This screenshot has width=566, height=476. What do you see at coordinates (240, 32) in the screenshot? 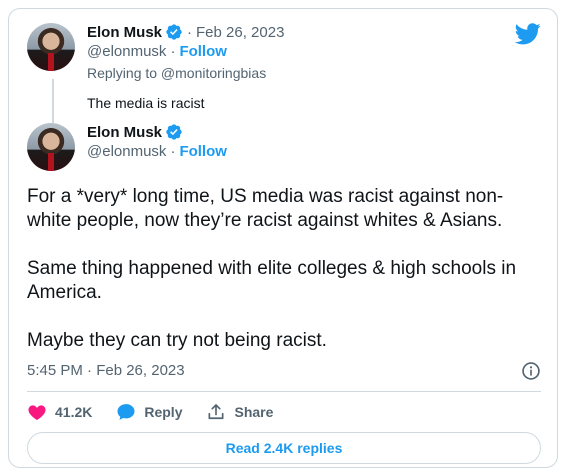
I see `tweet-date: Feb 26, 2023` at bounding box center [240, 32].